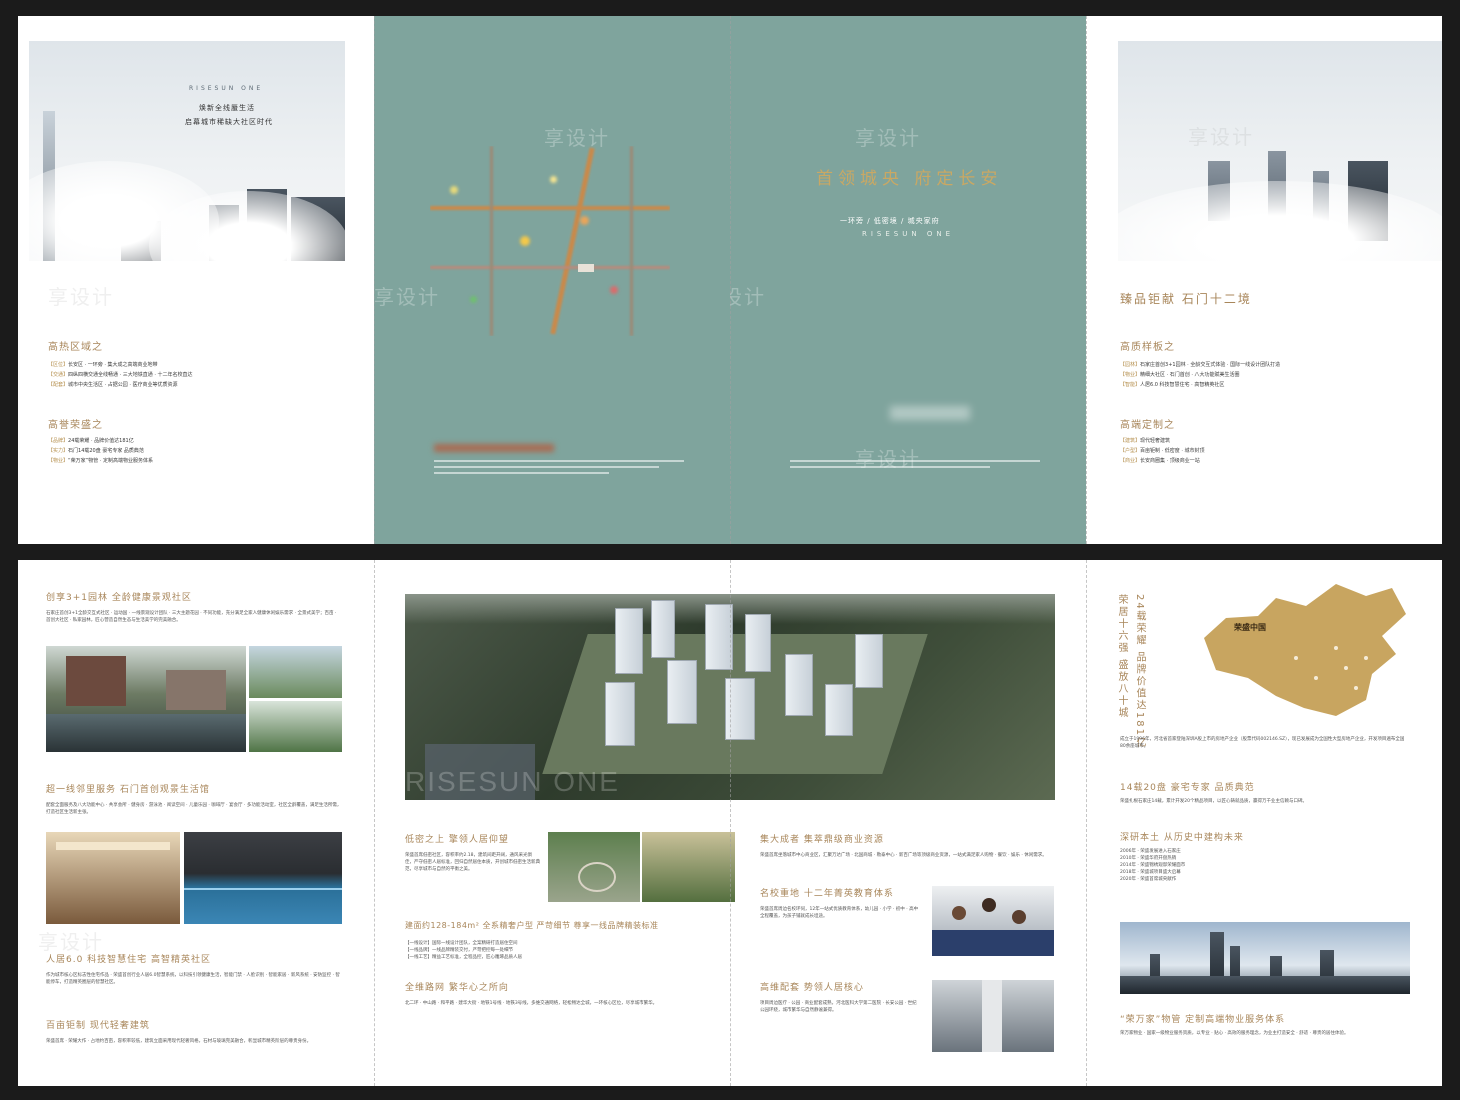 This screenshot has width=1460, height=1100. Describe the element at coordinates (550, 241) in the screenshot. I see `location-map` at that location.